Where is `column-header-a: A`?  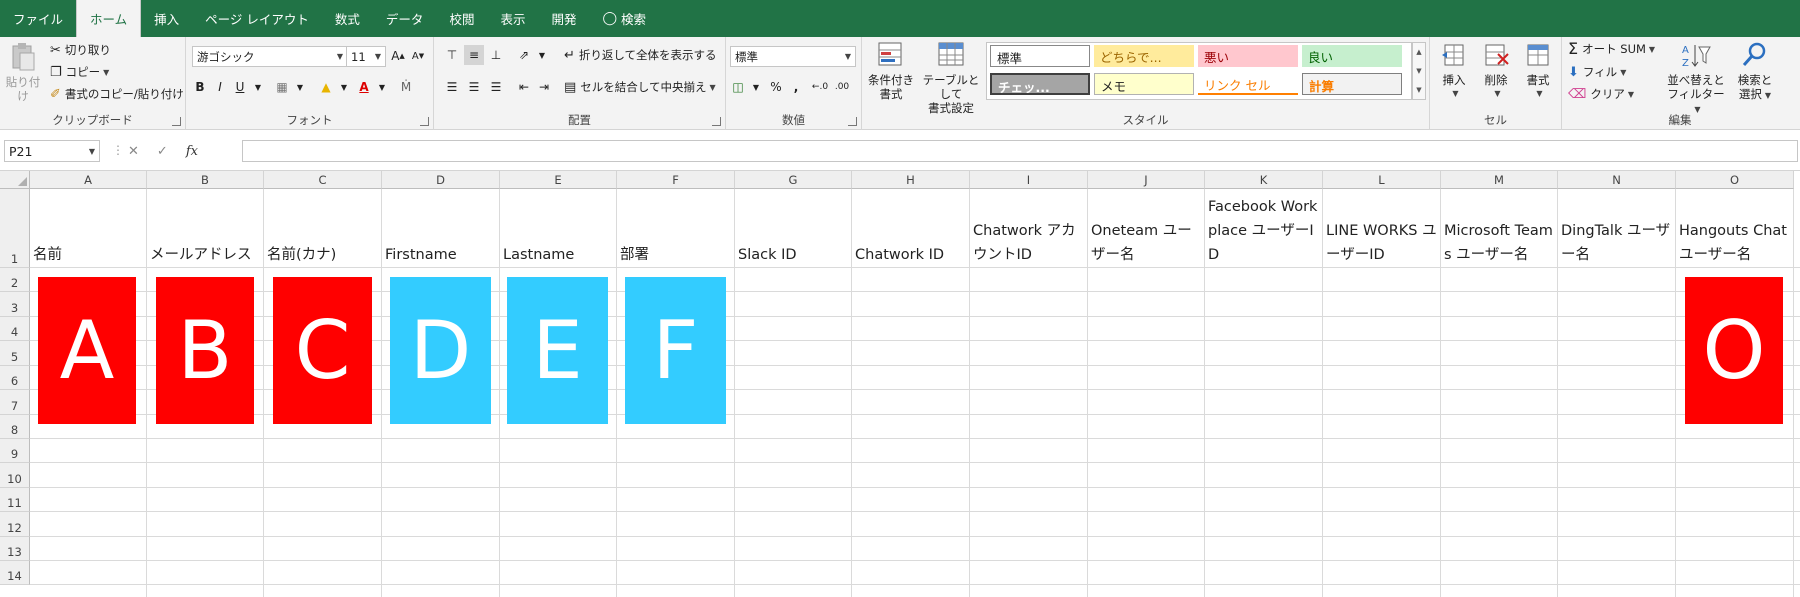 column-header-a: A is located at coordinates (88, 180).